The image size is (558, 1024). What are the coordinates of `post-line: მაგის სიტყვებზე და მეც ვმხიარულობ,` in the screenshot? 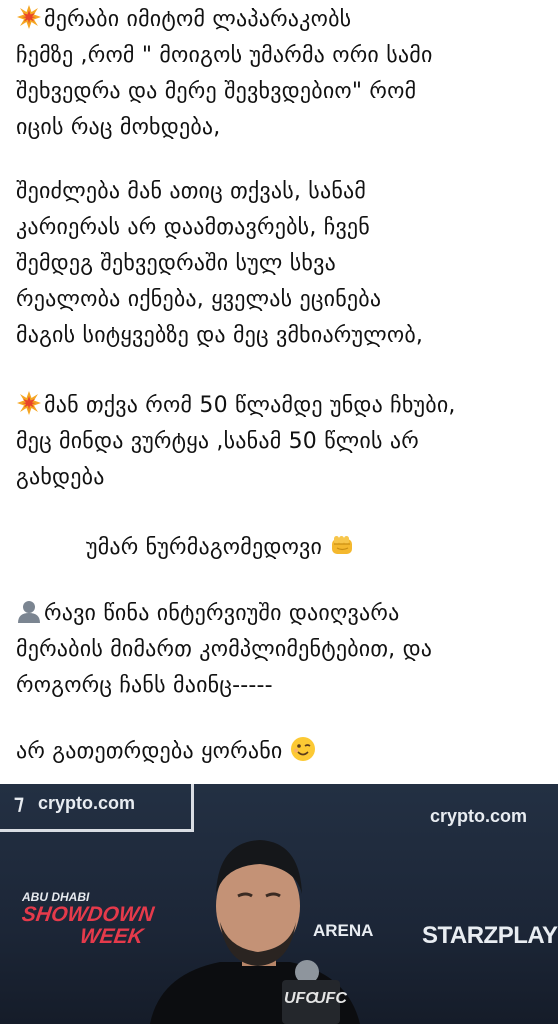 It's located at (220, 335).